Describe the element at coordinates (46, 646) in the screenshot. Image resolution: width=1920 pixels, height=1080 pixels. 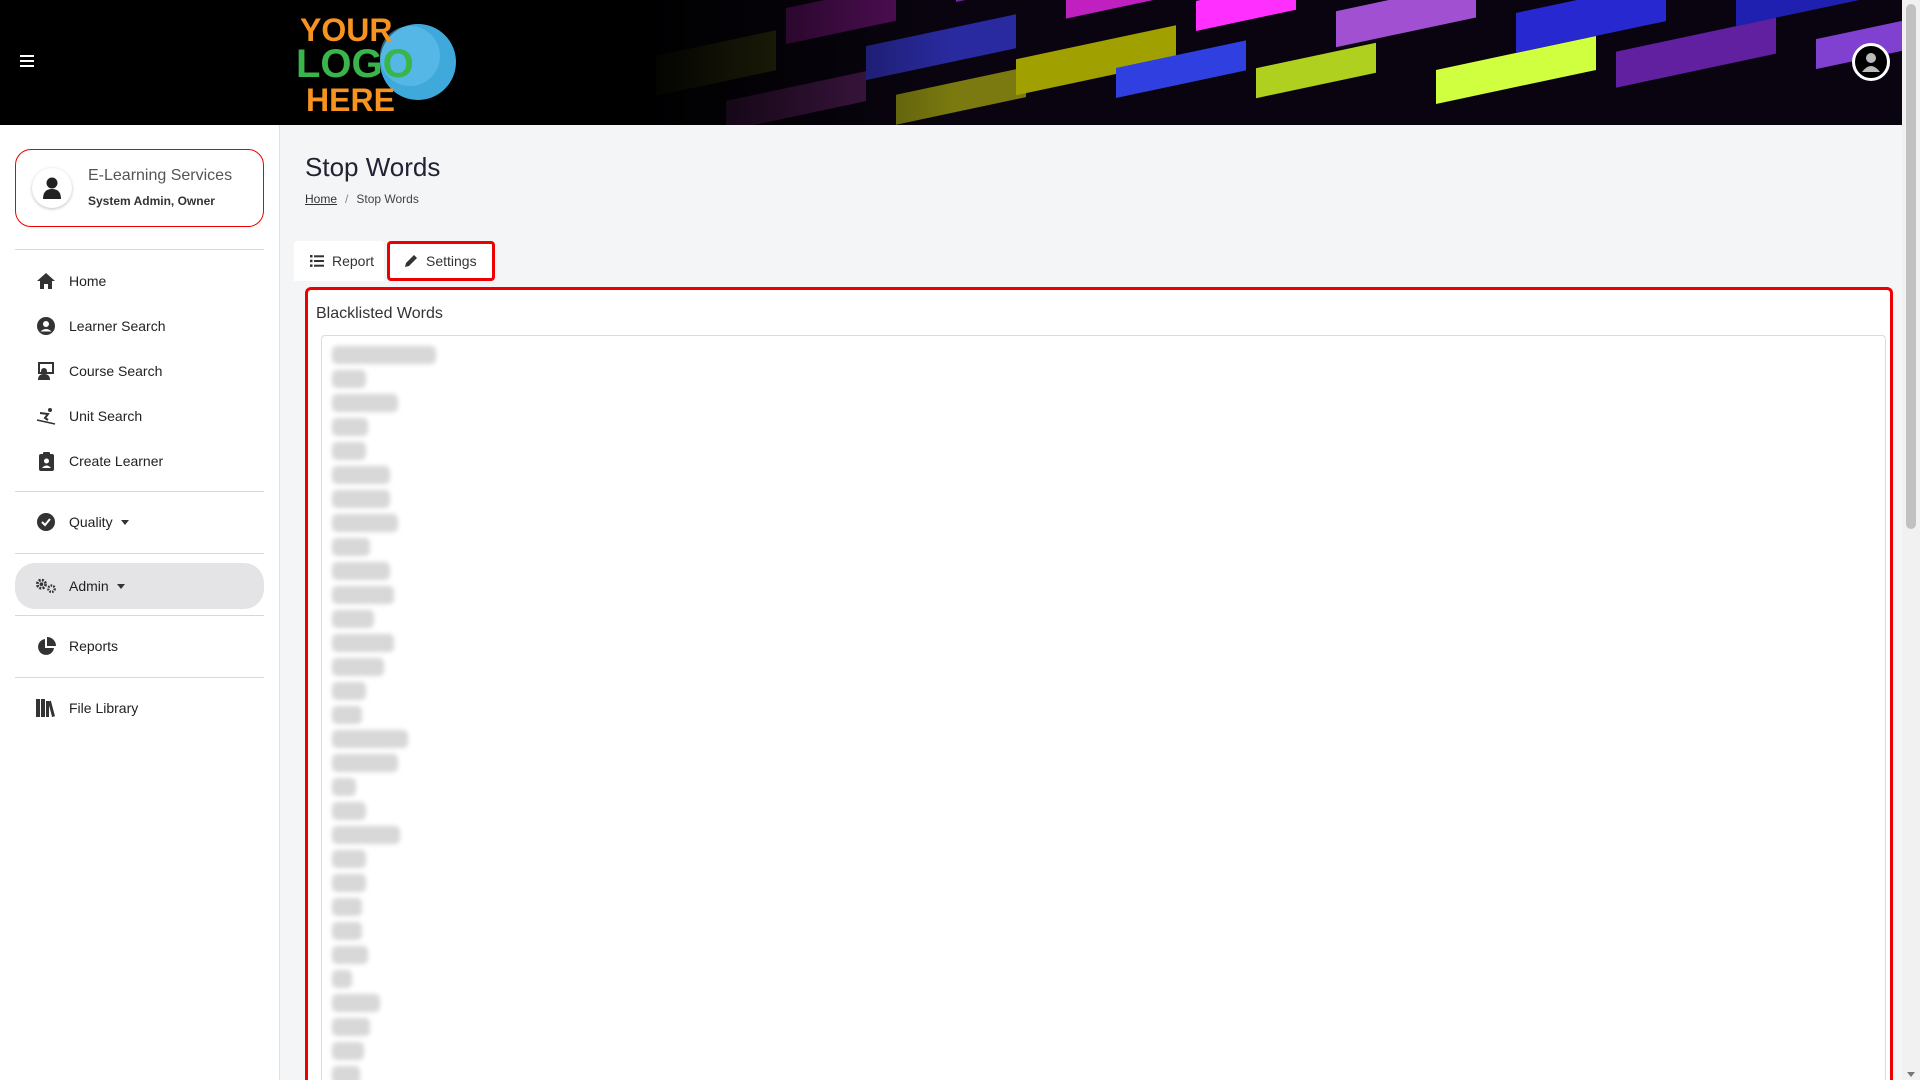
I see `pie-chart-icon` at that location.